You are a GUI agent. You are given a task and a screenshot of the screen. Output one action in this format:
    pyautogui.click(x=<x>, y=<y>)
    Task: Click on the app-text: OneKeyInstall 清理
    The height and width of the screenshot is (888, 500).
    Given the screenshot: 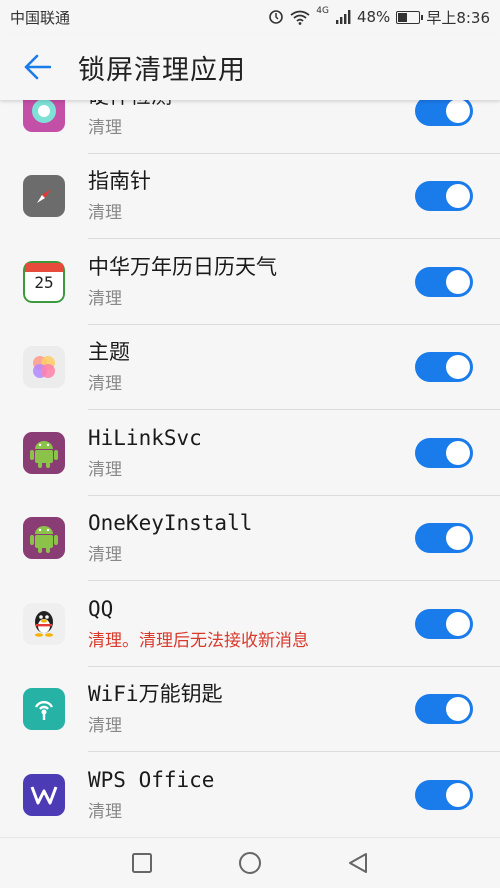 What is the action you would take?
    pyautogui.click(x=251, y=538)
    